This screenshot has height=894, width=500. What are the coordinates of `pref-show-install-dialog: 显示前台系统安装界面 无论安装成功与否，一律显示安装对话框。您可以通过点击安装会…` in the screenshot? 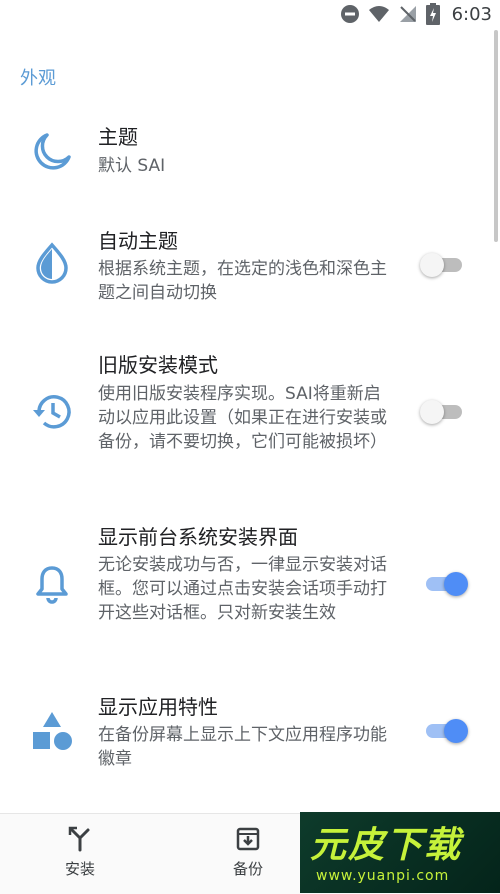 It's located at (250, 587).